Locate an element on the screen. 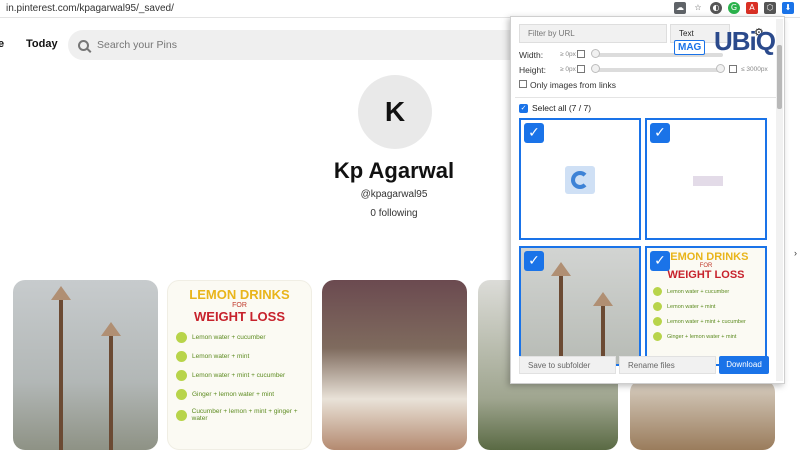 Image resolution: width=800 pixels, height=450 pixels. today-link: Today is located at coordinates (42, 44).